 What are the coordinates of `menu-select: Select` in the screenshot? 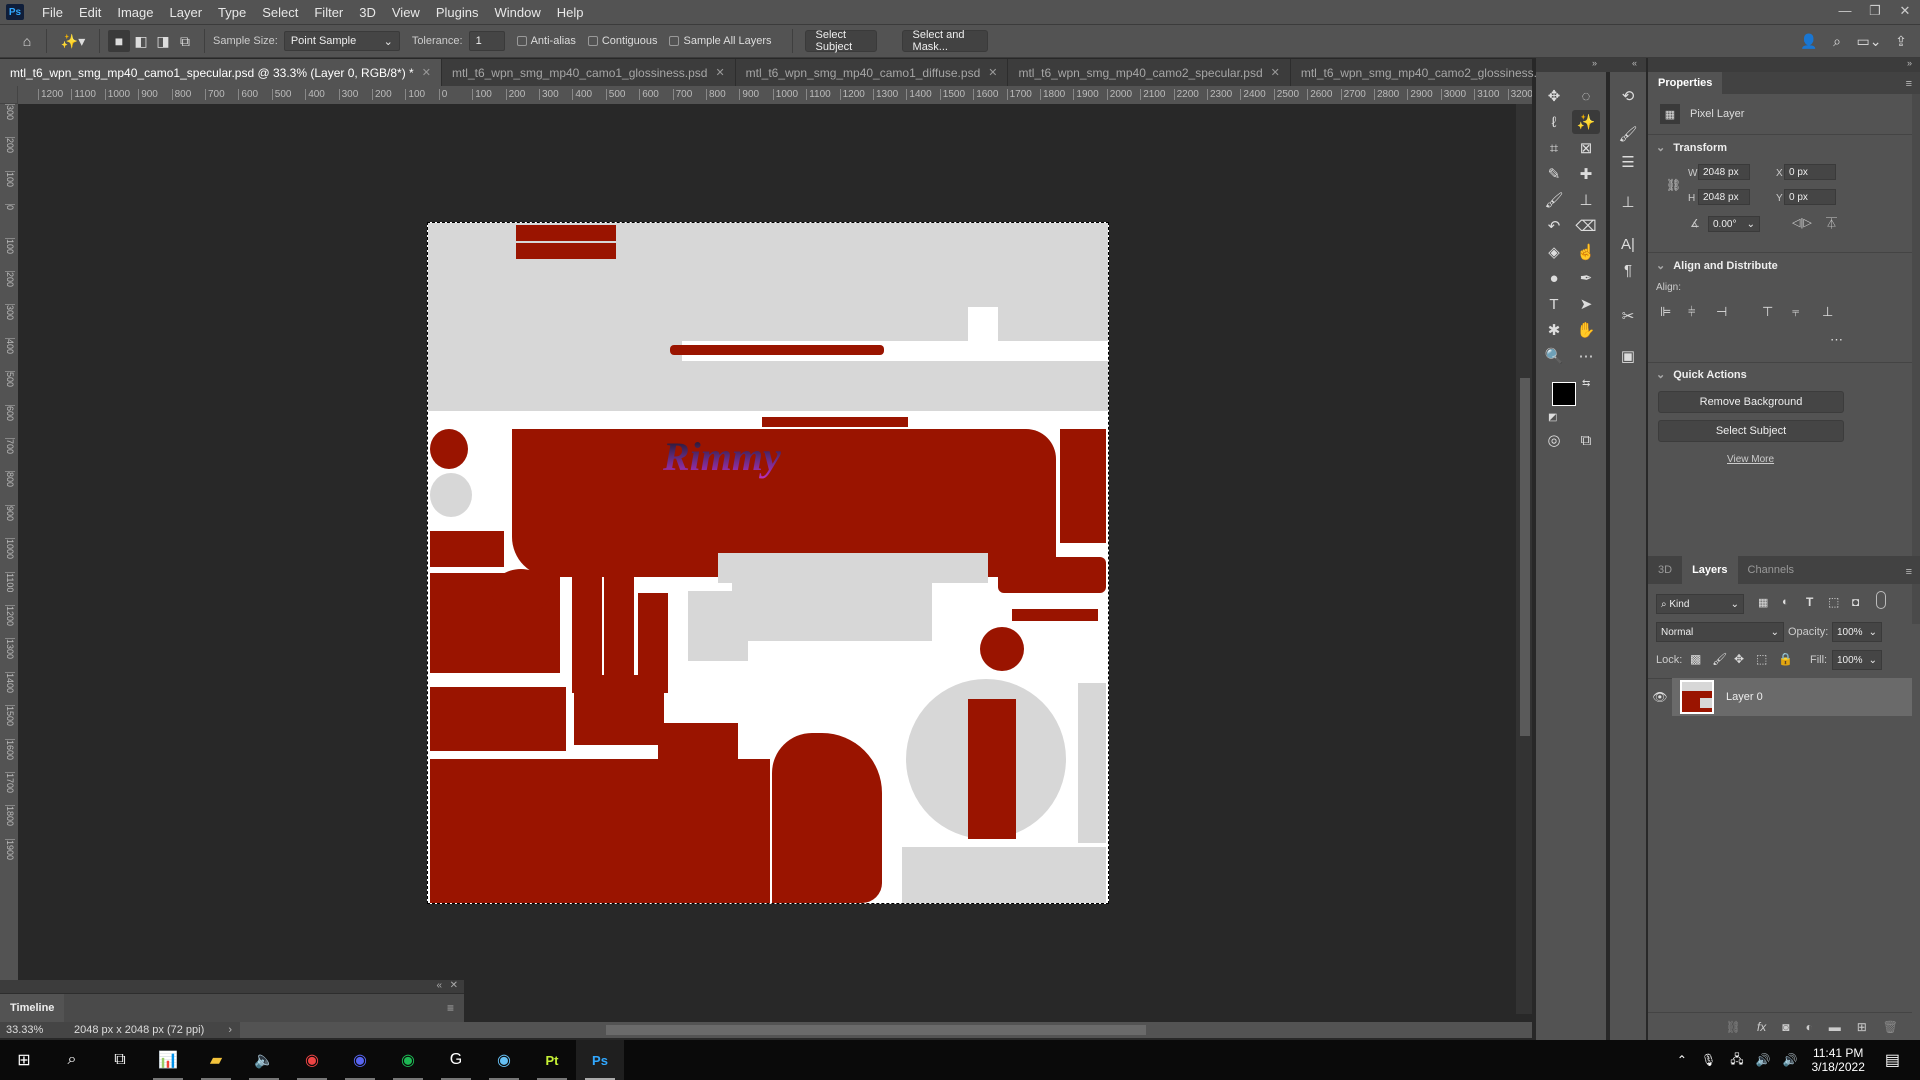 It's located at (280, 12).